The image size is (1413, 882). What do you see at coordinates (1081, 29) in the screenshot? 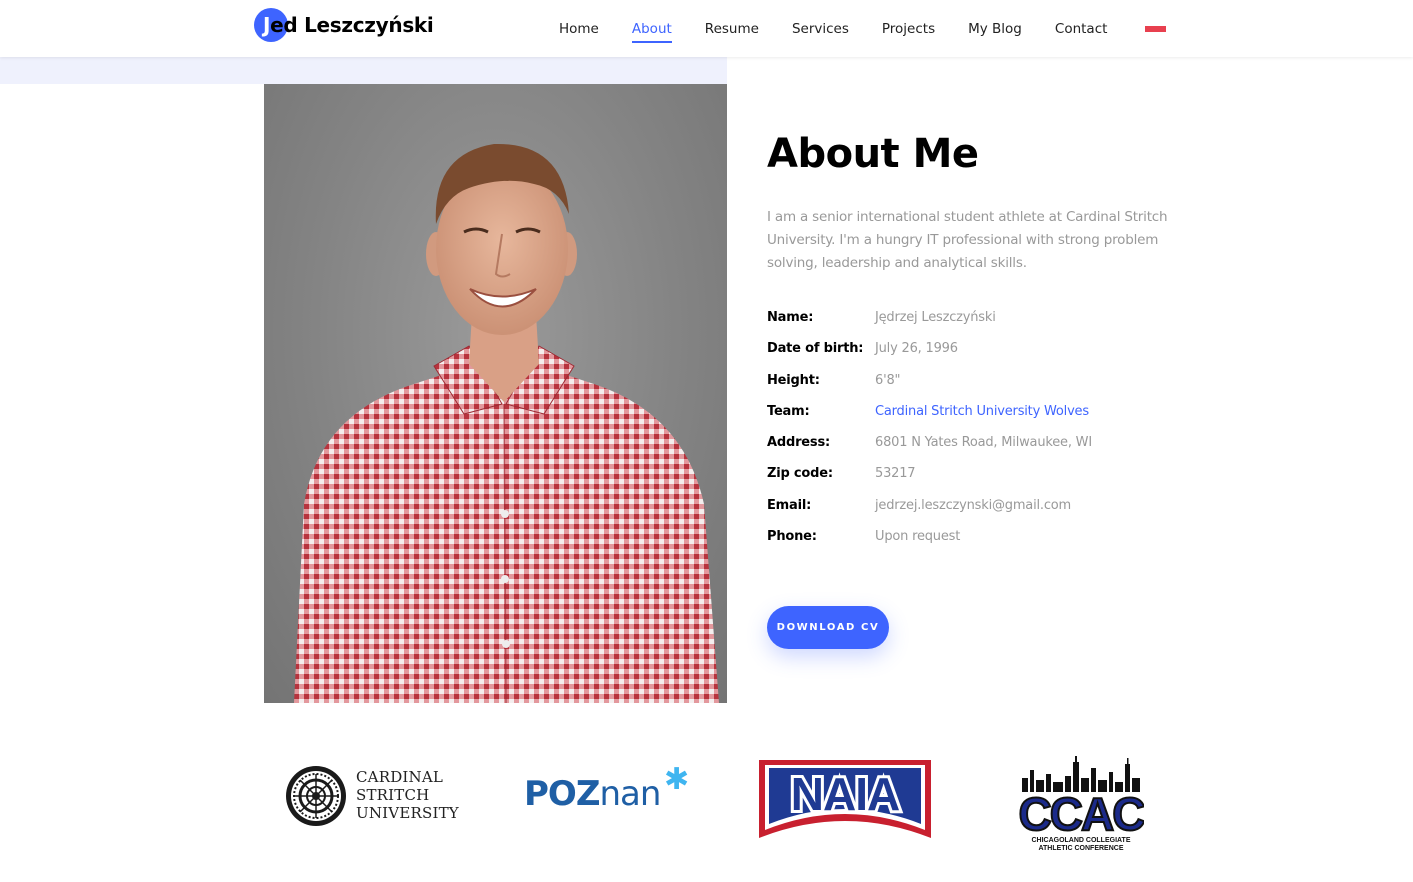
I see `nav-contact: Contact` at bounding box center [1081, 29].